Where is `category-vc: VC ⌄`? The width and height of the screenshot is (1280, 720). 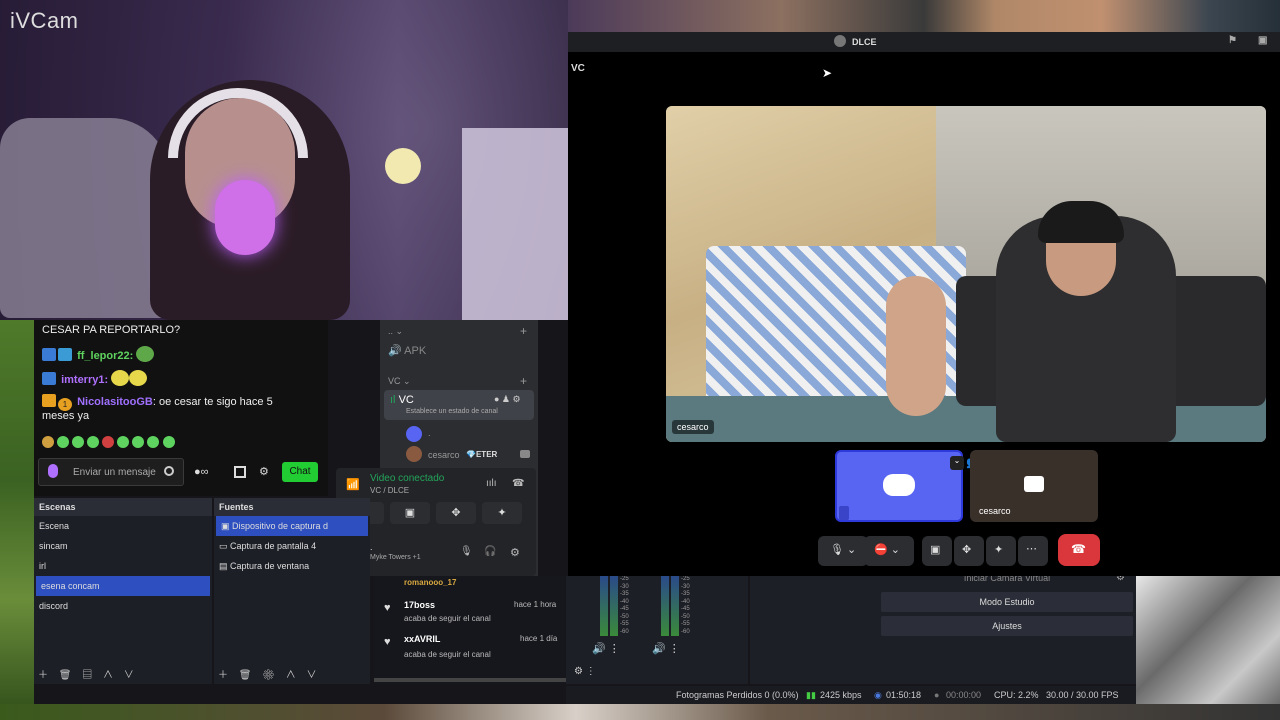 category-vc: VC ⌄ is located at coordinates (399, 381).